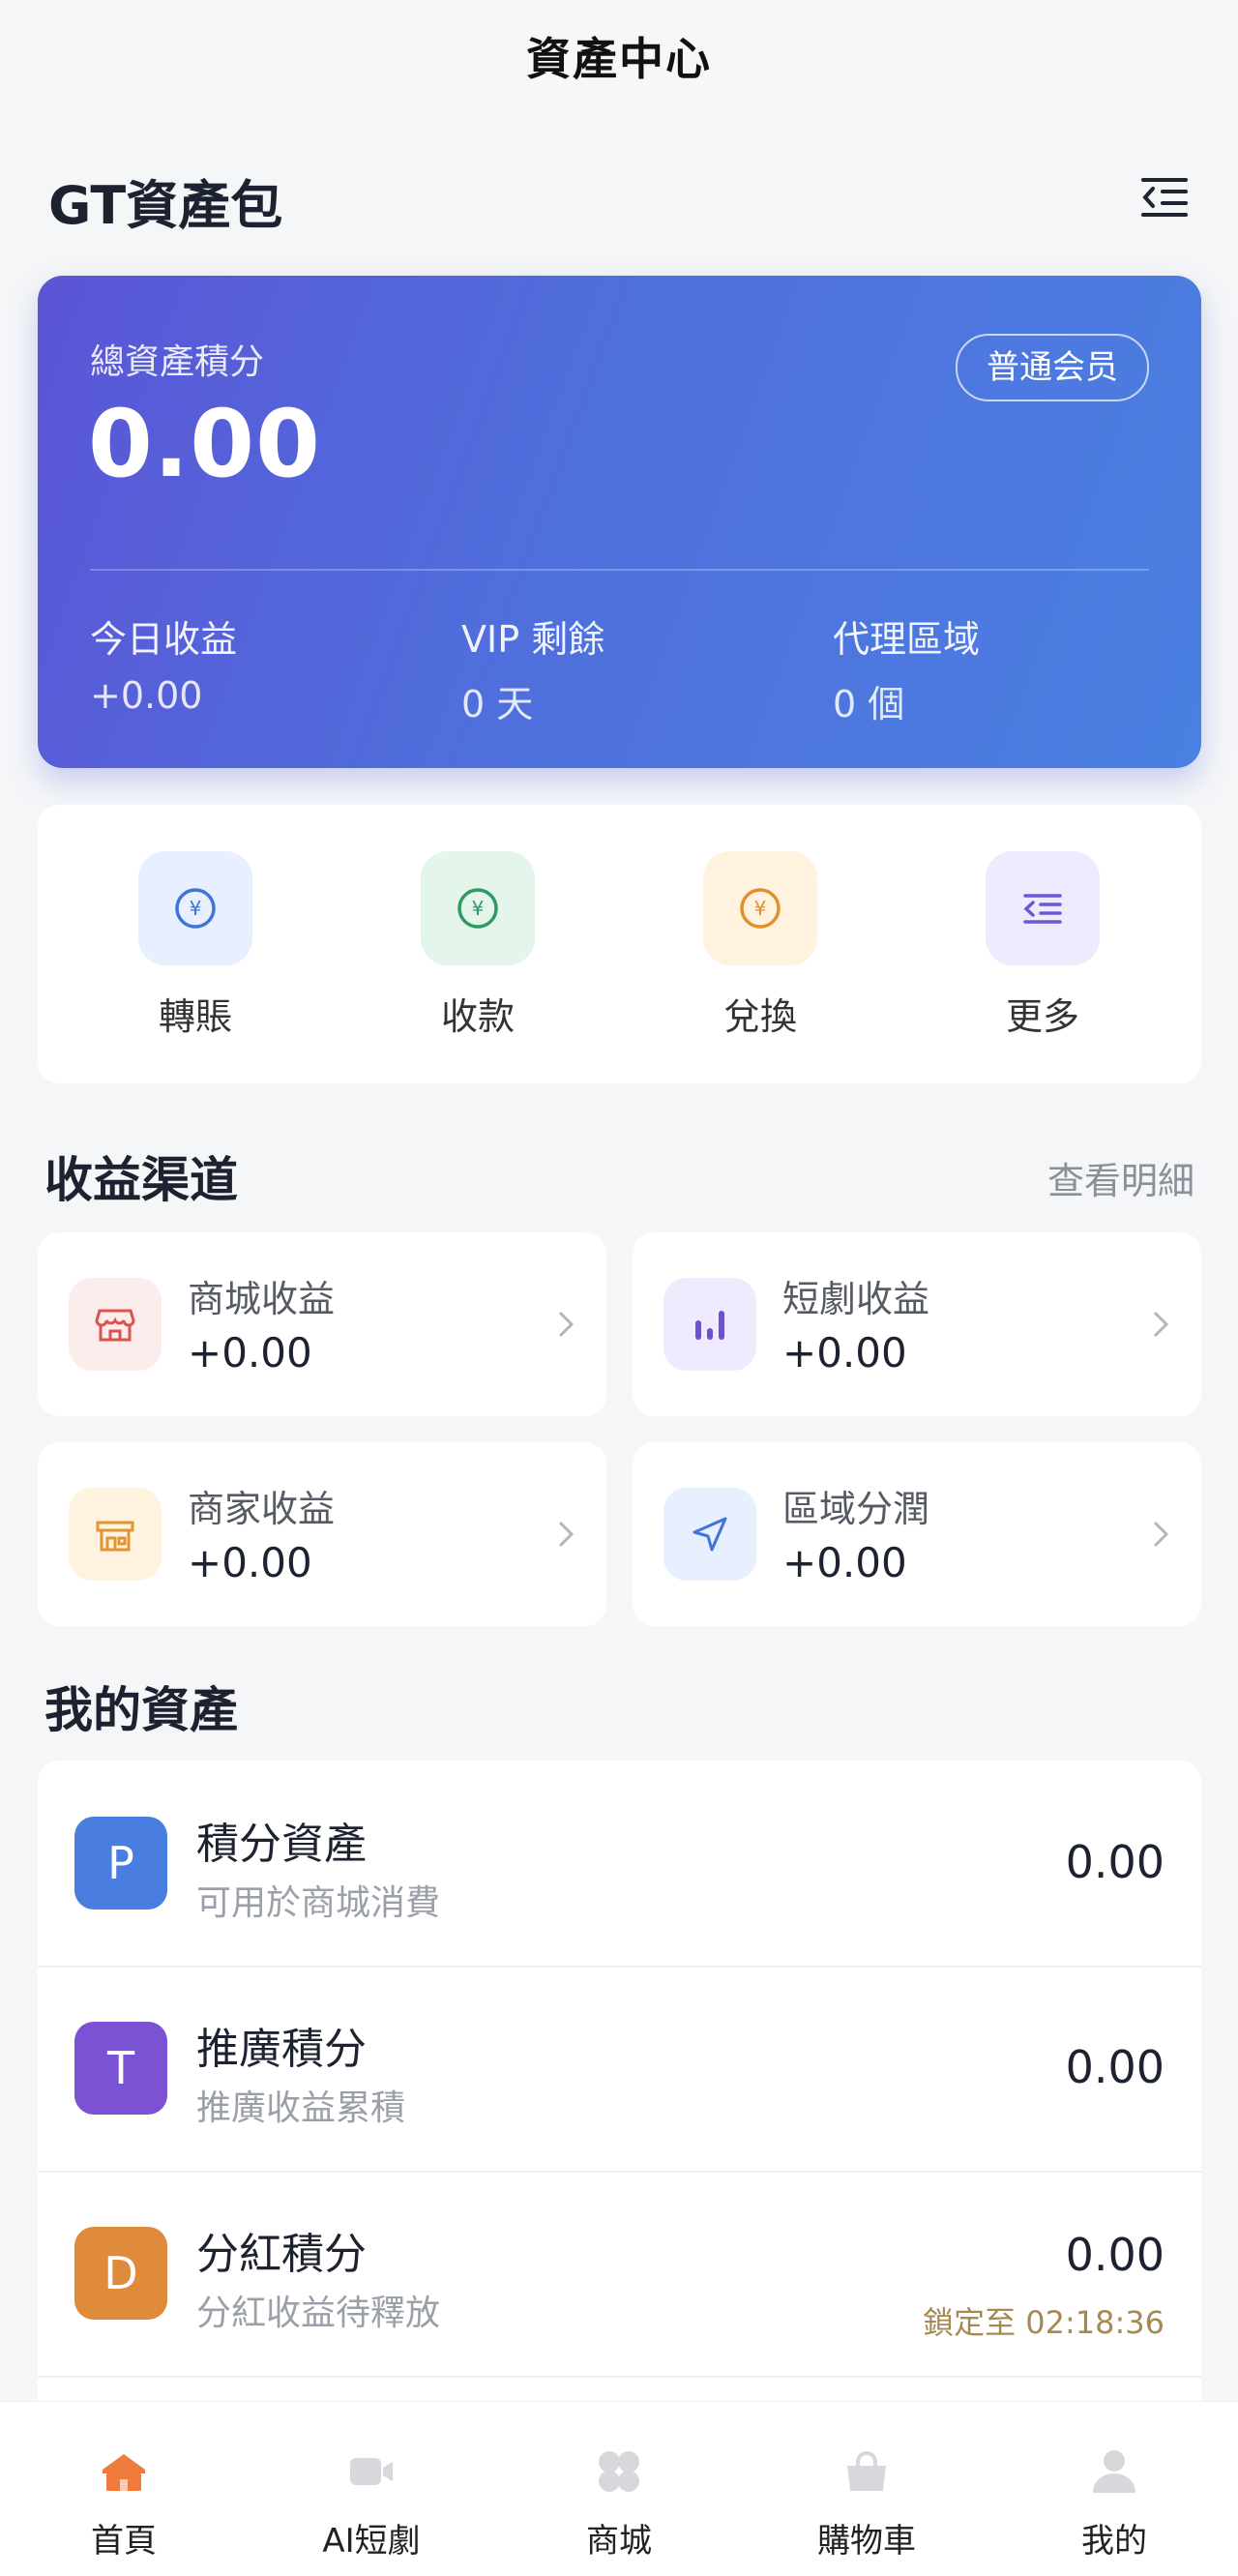 The height and width of the screenshot is (2576, 1238). I want to click on action-receive: ¥ 收款, so click(478, 945).